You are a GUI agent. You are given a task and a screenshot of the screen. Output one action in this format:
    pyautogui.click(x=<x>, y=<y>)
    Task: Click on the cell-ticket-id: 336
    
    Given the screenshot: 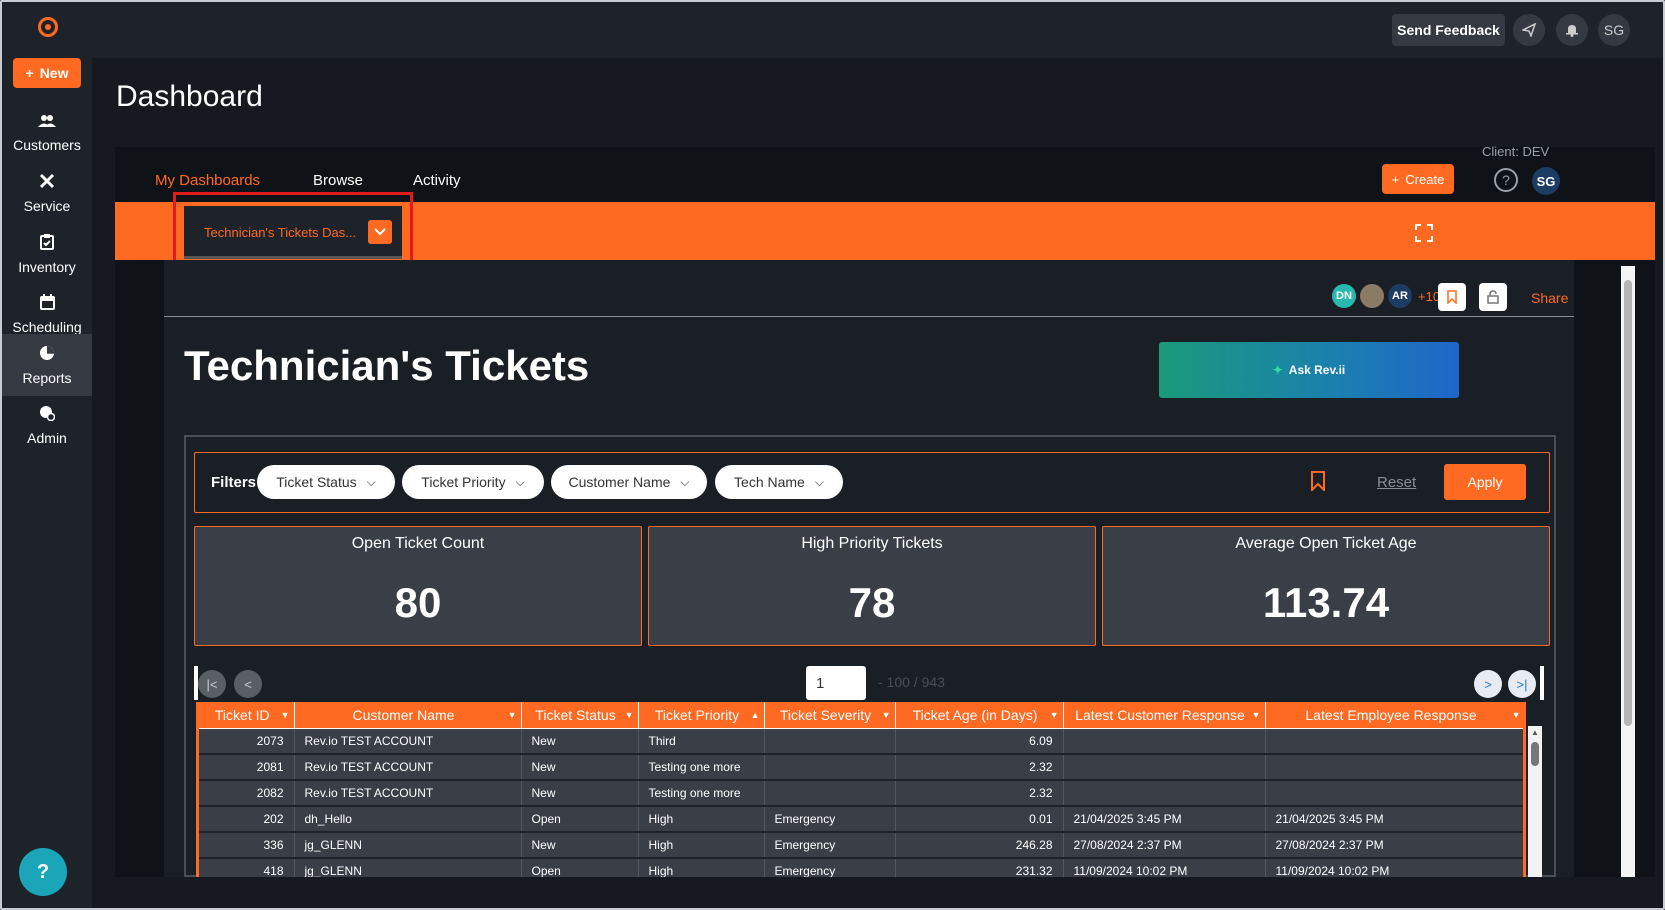 What is the action you would take?
    pyautogui.click(x=247, y=845)
    